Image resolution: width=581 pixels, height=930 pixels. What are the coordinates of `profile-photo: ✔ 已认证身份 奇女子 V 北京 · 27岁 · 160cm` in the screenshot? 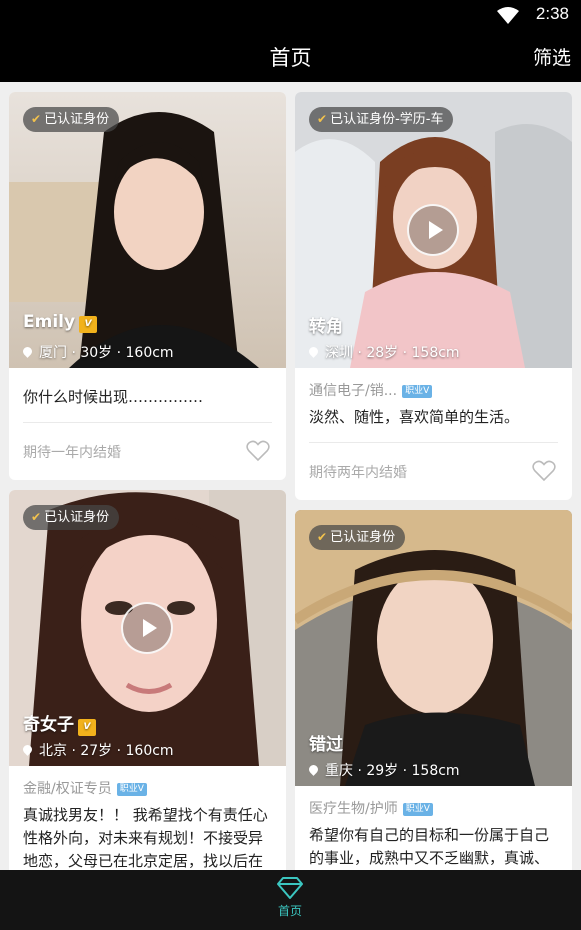 It's located at (147, 628).